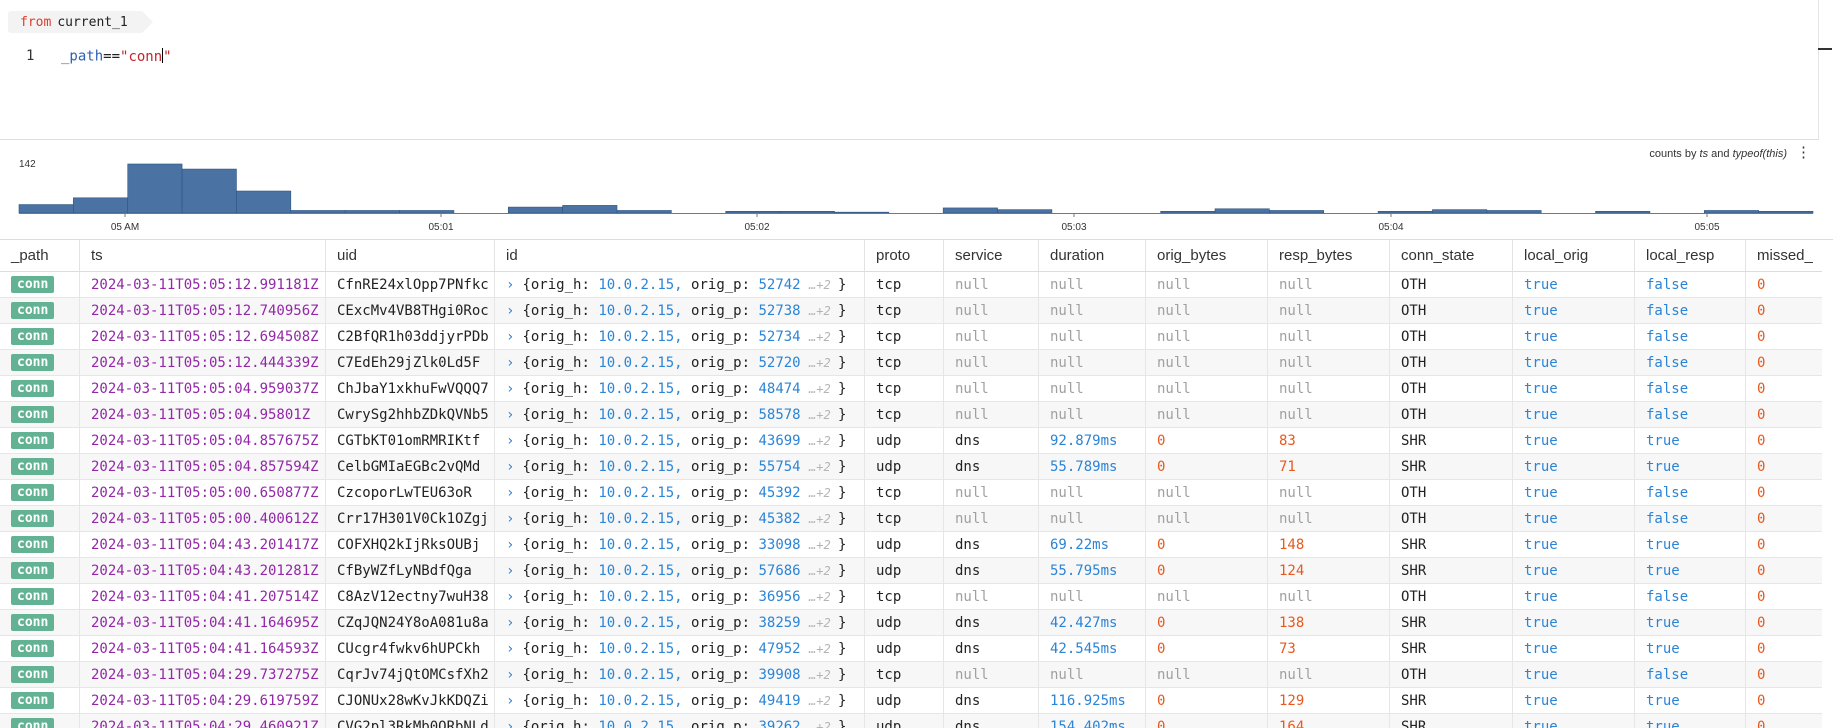  I want to click on proto-value: udp, so click(889, 723).